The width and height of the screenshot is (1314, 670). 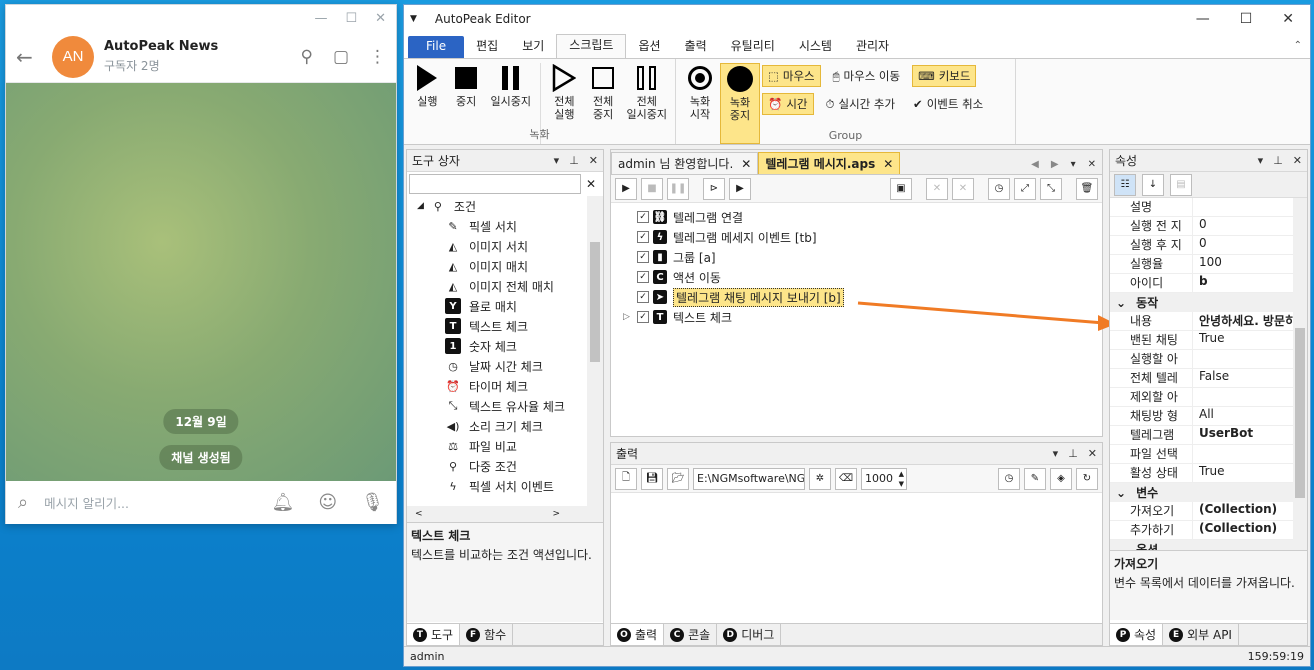 I want to click on tab-next-icon: ▶, so click(x=1055, y=164).